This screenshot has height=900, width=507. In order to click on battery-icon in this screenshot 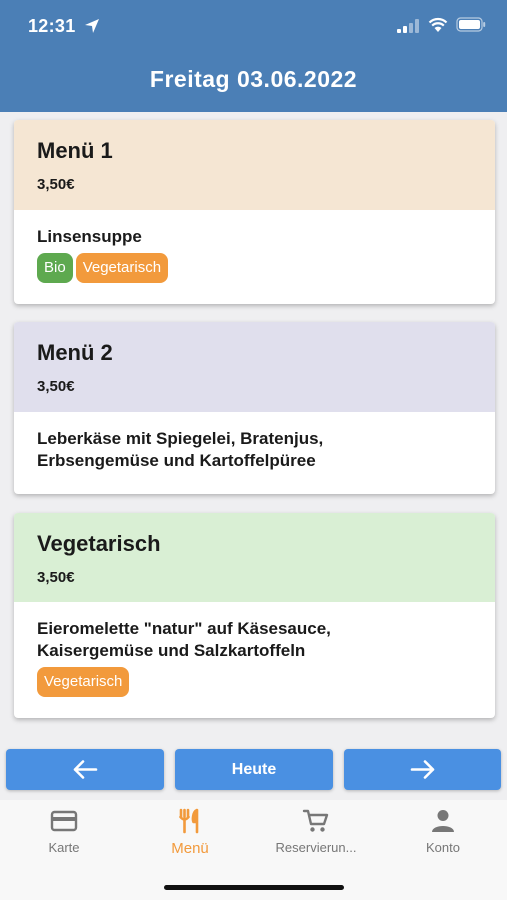, I will do `click(471, 24)`.